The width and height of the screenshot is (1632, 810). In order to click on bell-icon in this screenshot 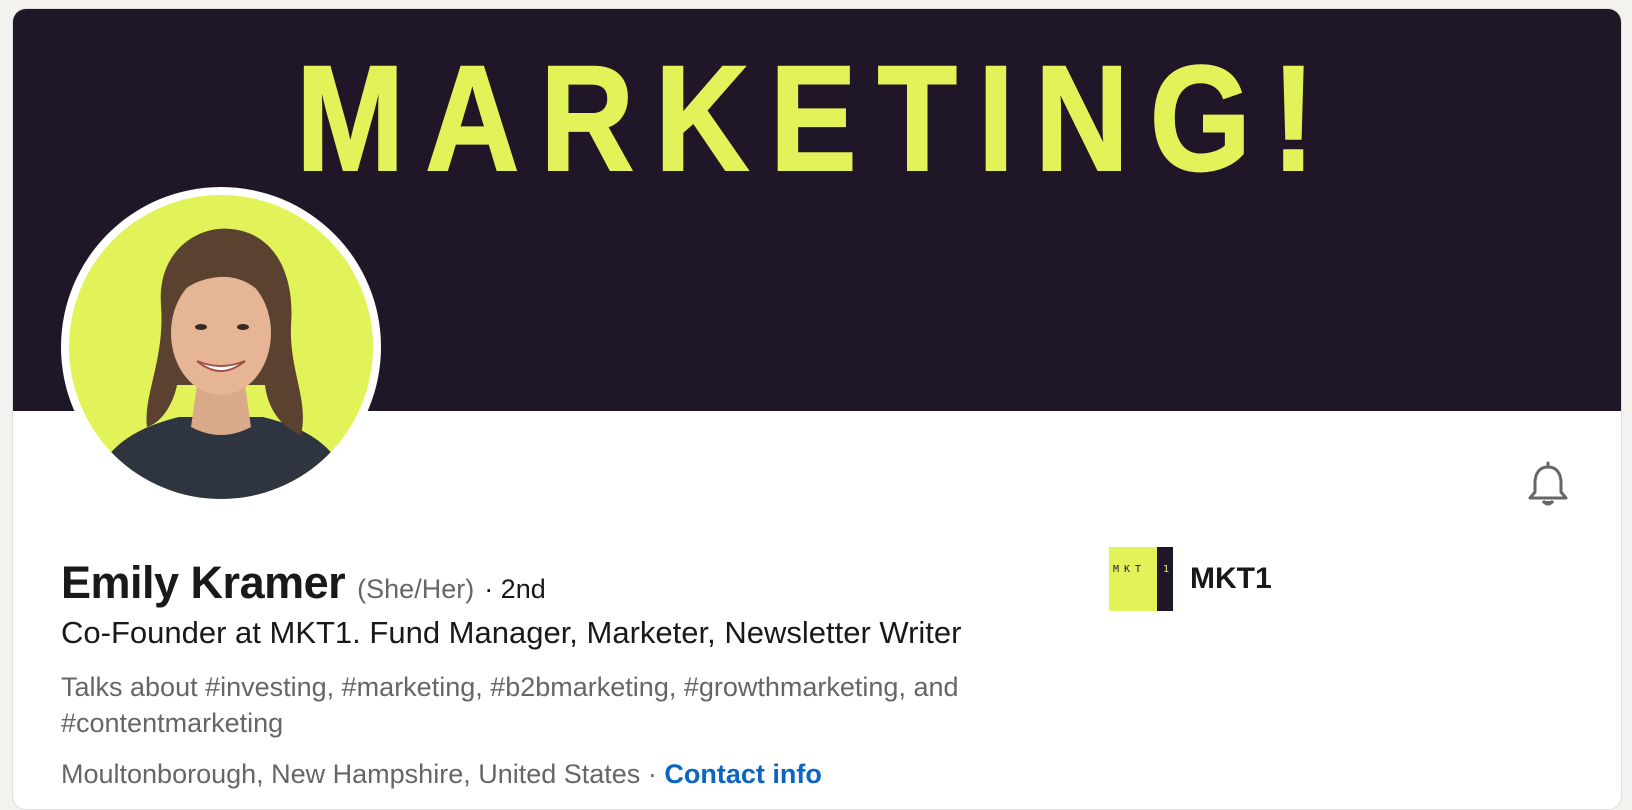, I will do `click(1548, 483)`.